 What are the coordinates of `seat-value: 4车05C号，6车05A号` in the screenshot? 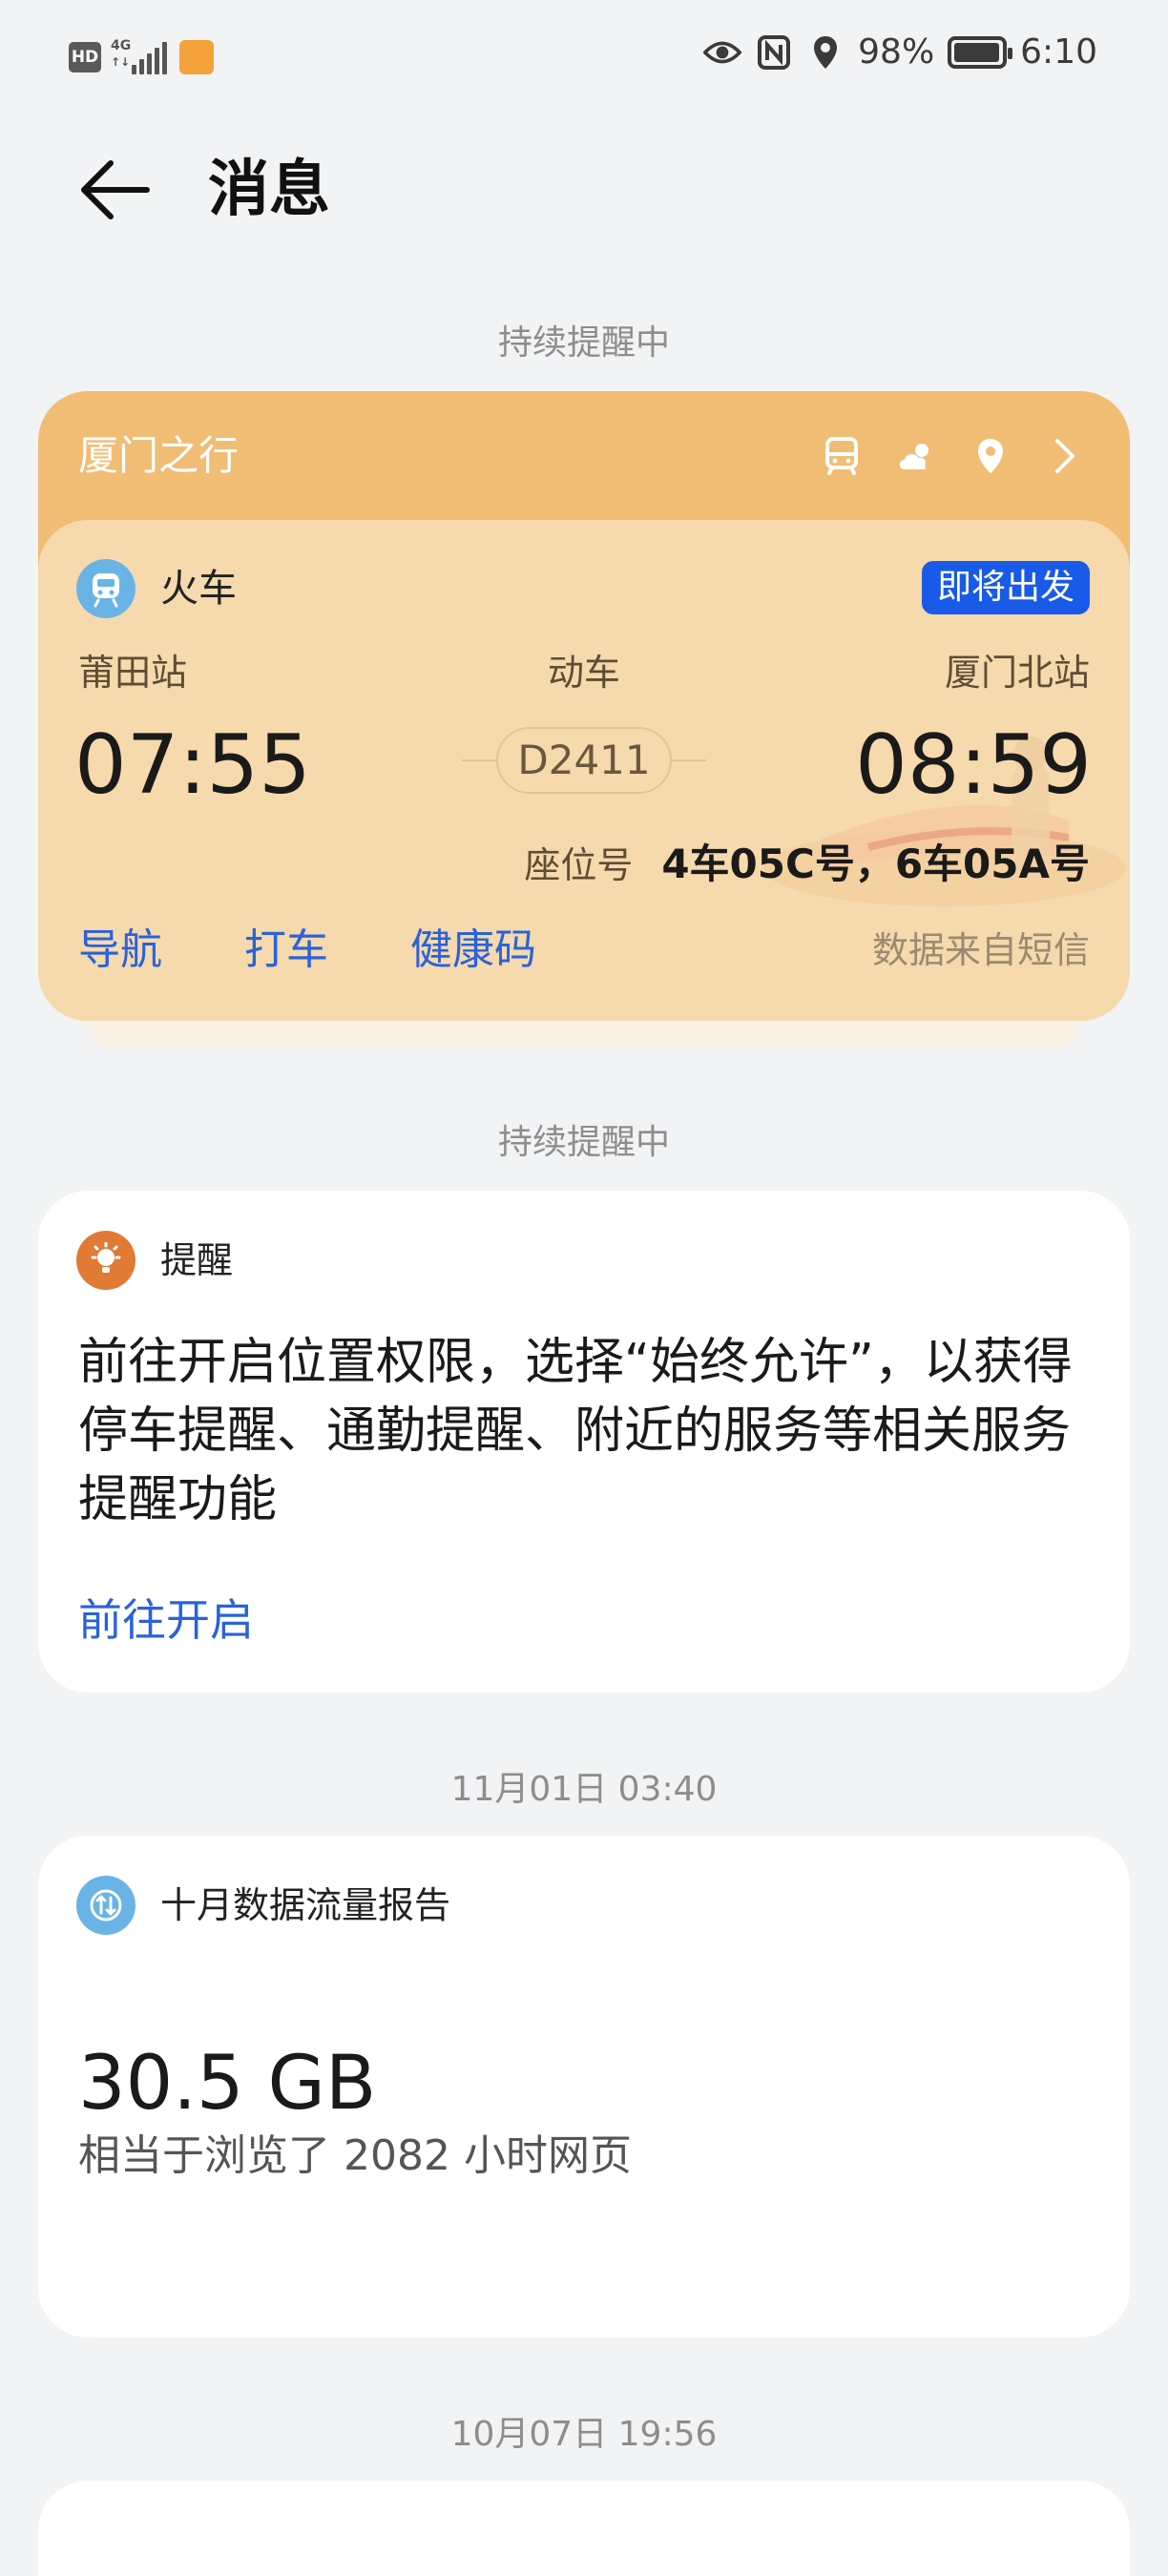 It's located at (875, 864).